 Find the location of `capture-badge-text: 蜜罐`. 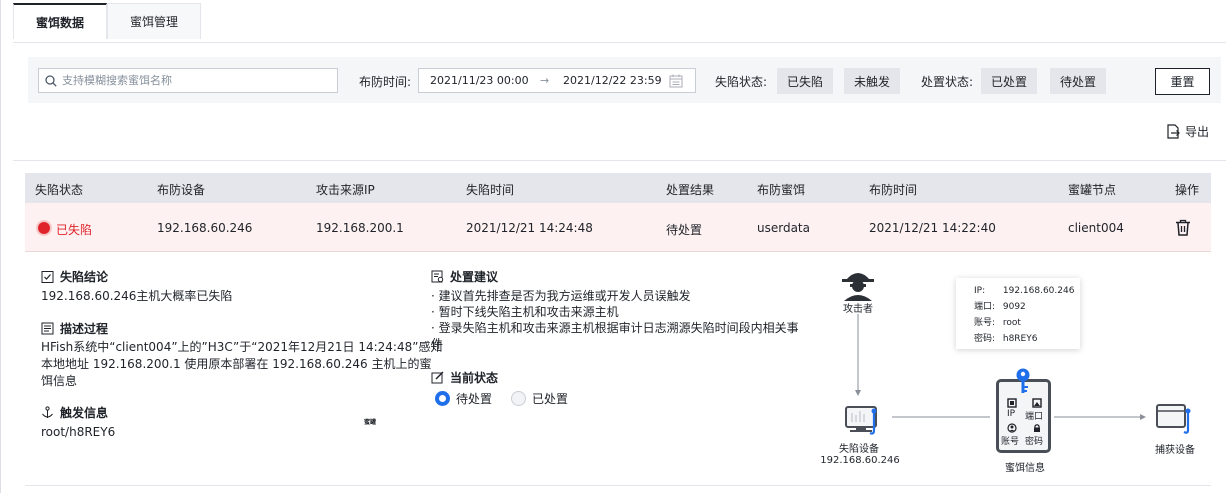

capture-badge-text: 蜜罐 is located at coordinates (370, 422).